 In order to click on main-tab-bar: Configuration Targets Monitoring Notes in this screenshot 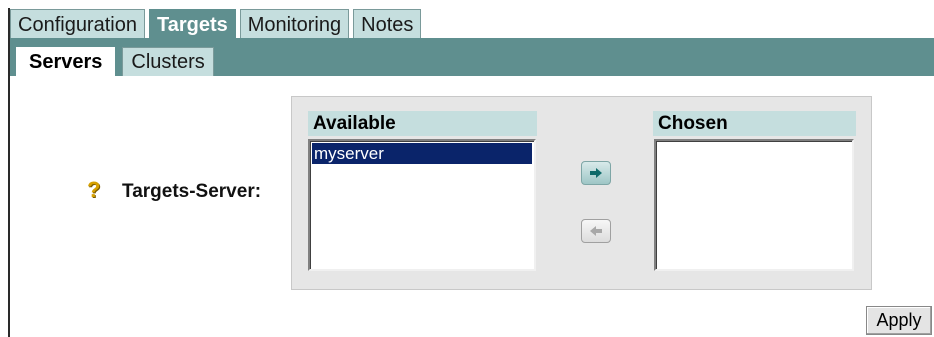, I will do `click(217, 24)`.